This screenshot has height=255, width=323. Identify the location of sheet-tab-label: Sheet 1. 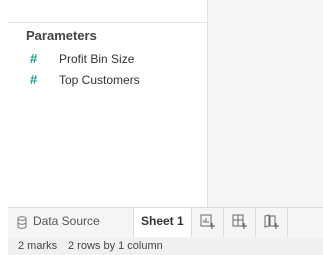
(162, 221).